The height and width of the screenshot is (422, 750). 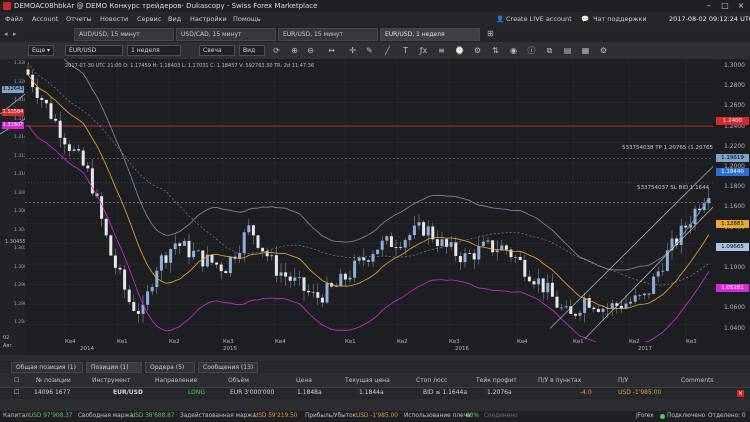 What do you see at coordinates (176, 380) in the screenshot?
I see `col-direction: Направление` at bounding box center [176, 380].